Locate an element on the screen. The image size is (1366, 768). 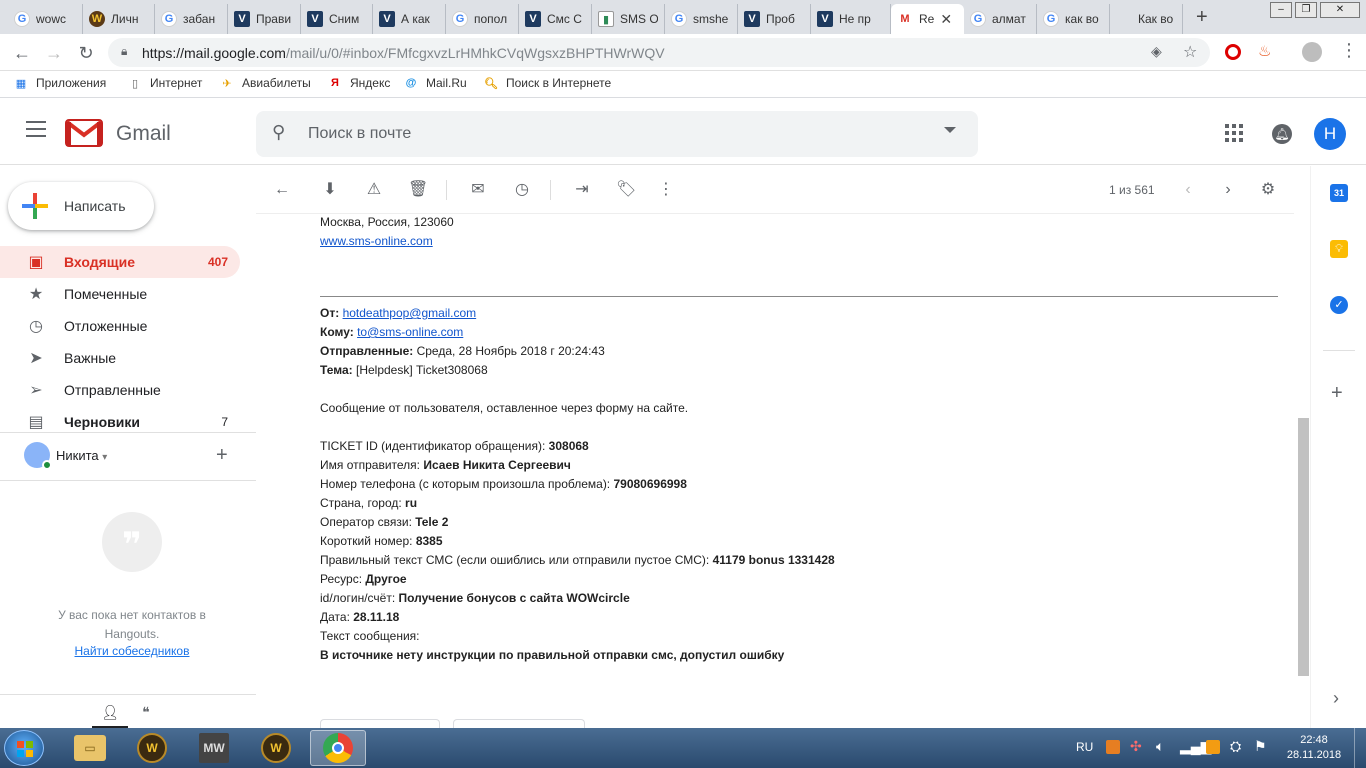
add-addon-plus-icon: + is located at coordinates (1337, 393).